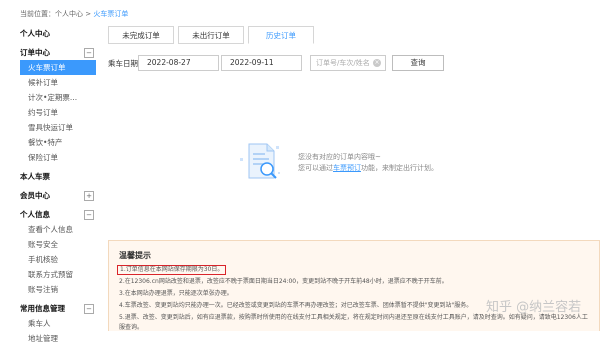 This screenshot has height=346, width=600. Describe the element at coordinates (35, 52) in the screenshot. I see `sidebar-group-label: 订单中心` at that location.